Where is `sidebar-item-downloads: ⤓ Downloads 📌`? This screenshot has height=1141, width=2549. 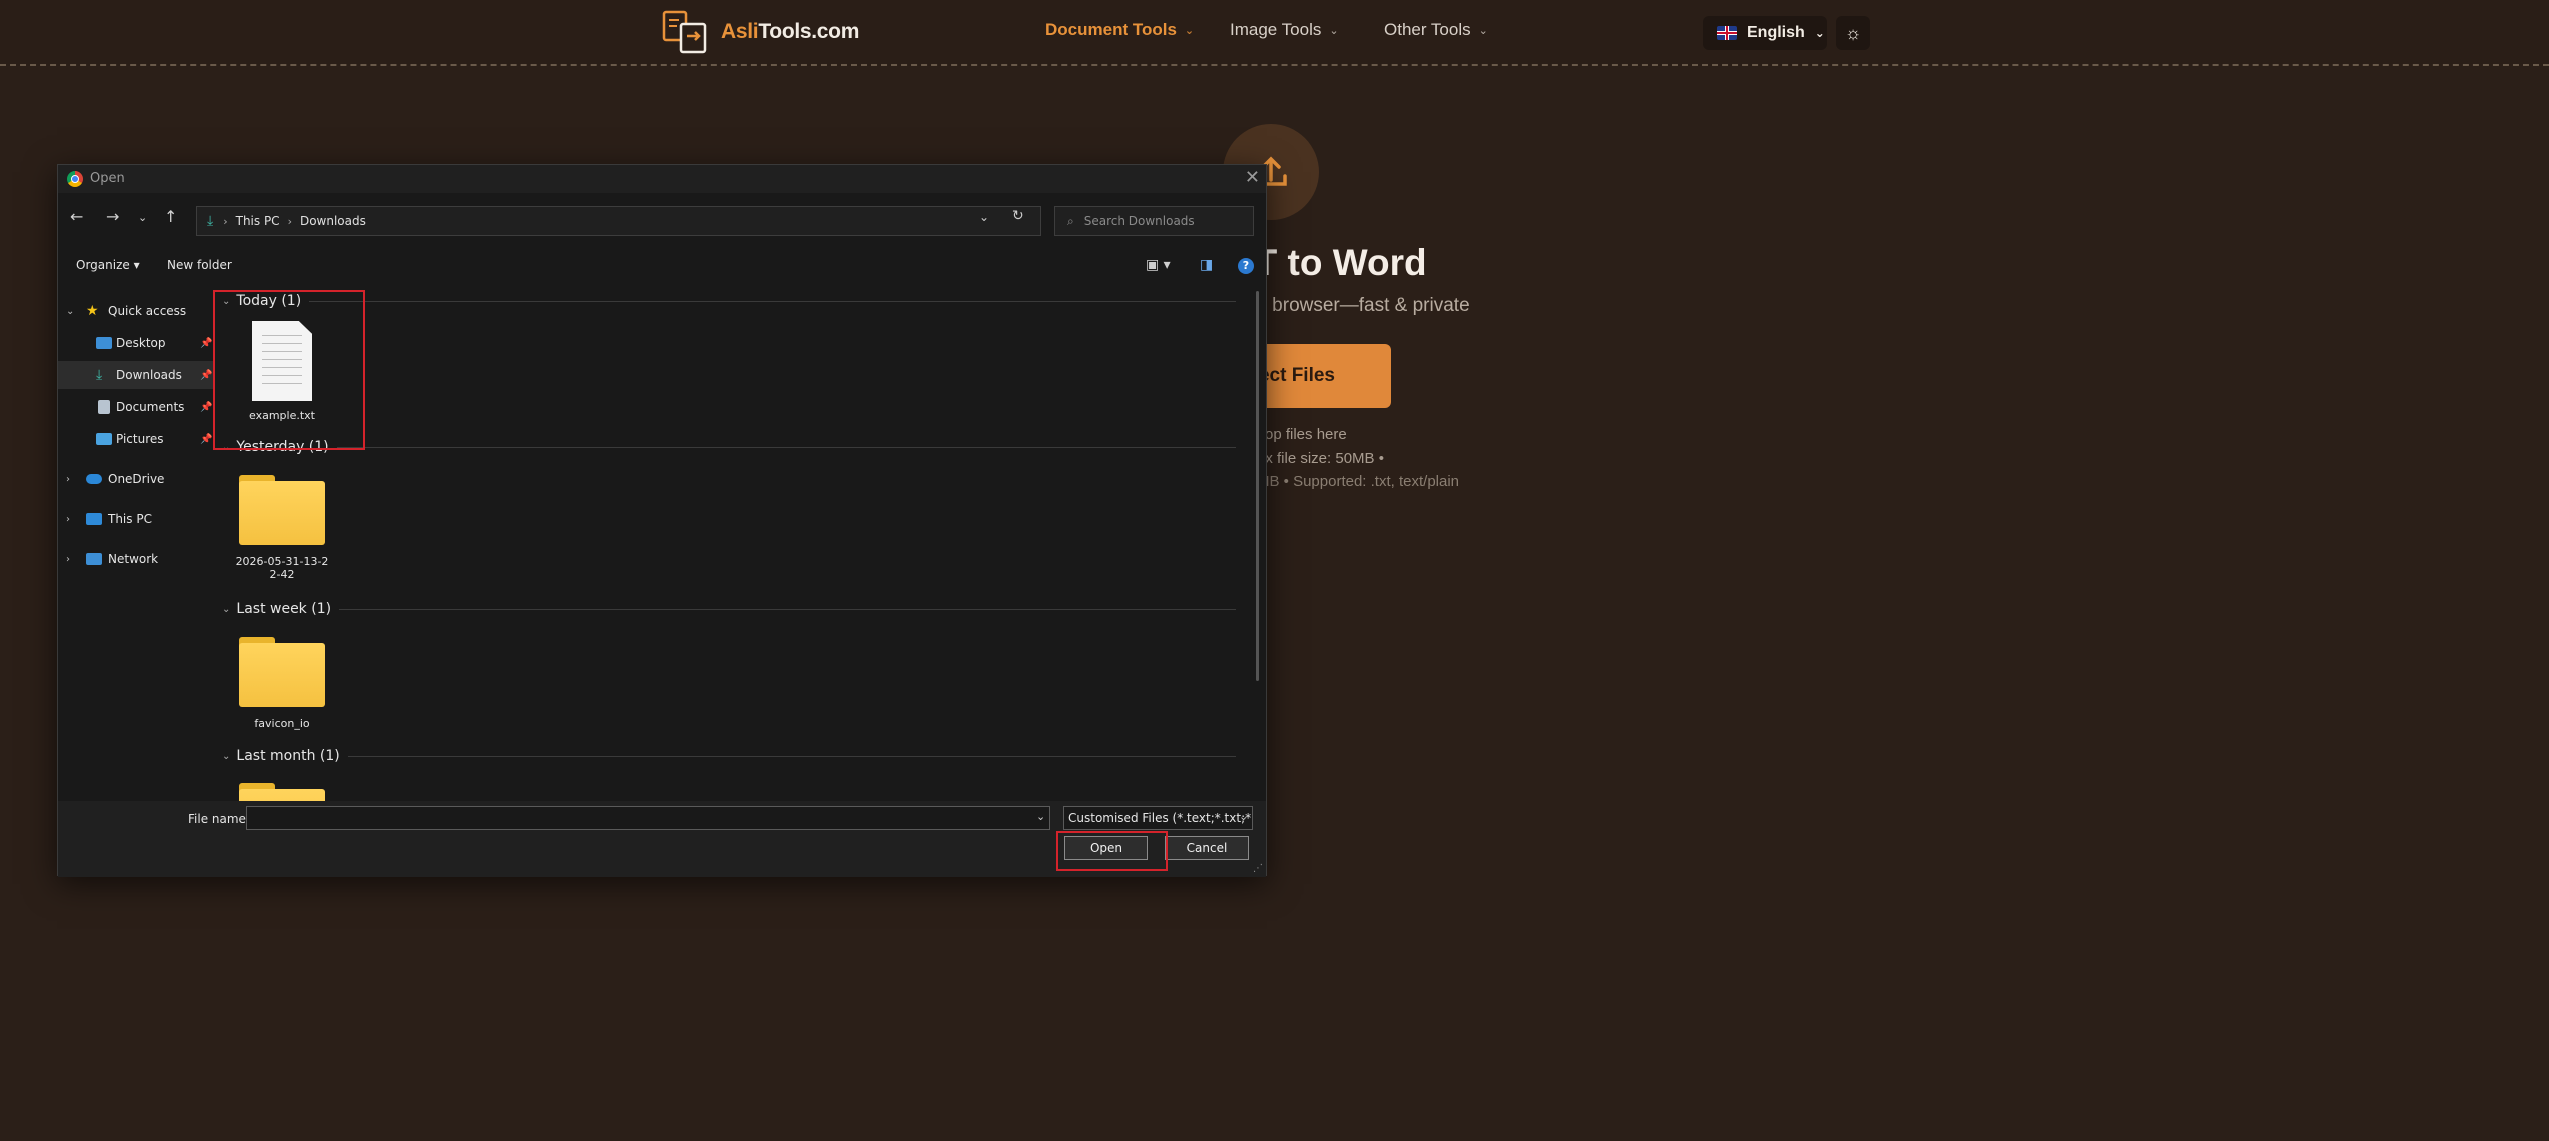
sidebar-item-downloads: ⤓ Downloads 📌 is located at coordinates (136, 375).